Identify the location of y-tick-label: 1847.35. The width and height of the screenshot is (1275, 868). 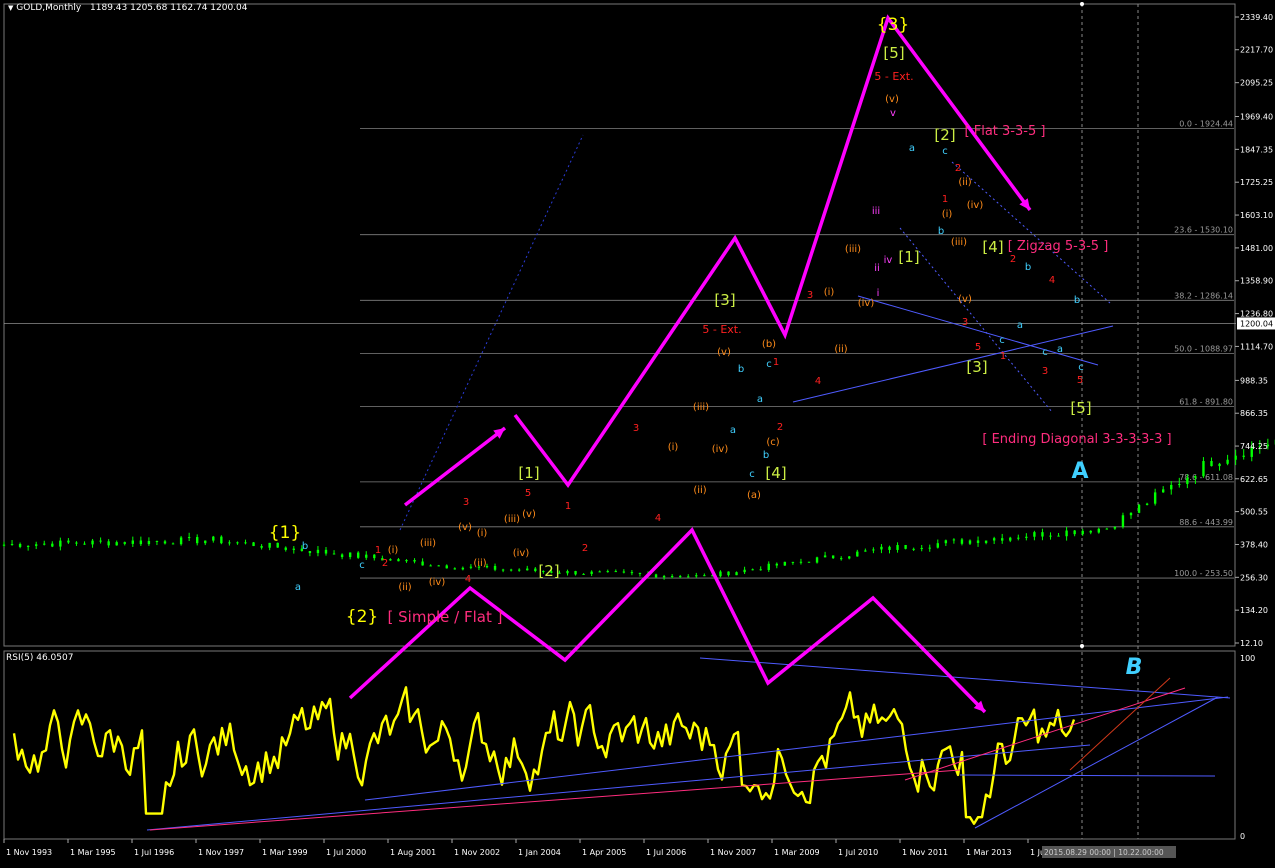
(1256, 149).